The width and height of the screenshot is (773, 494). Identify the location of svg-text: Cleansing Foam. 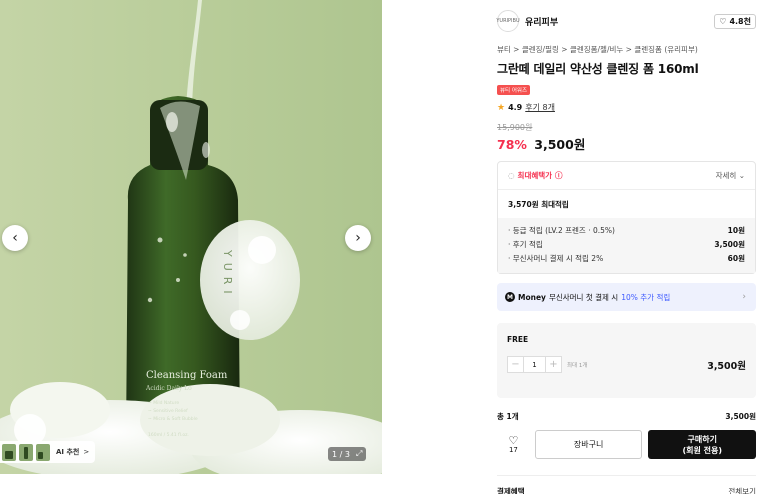
(187, 375).